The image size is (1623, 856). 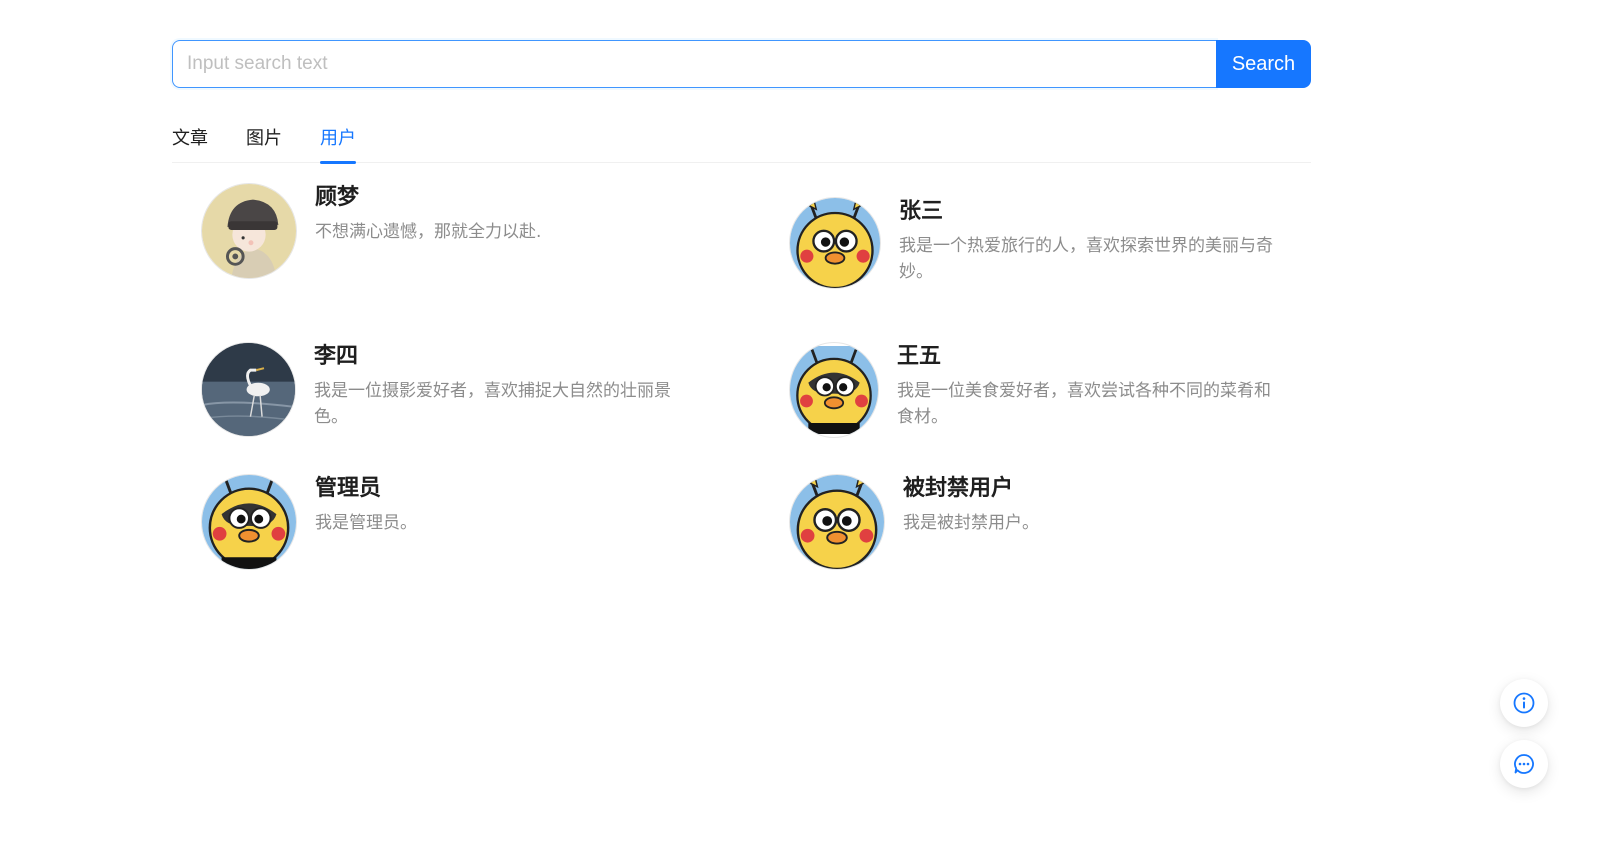 I want to click on message-float-button, so click(x=1524, y=764).